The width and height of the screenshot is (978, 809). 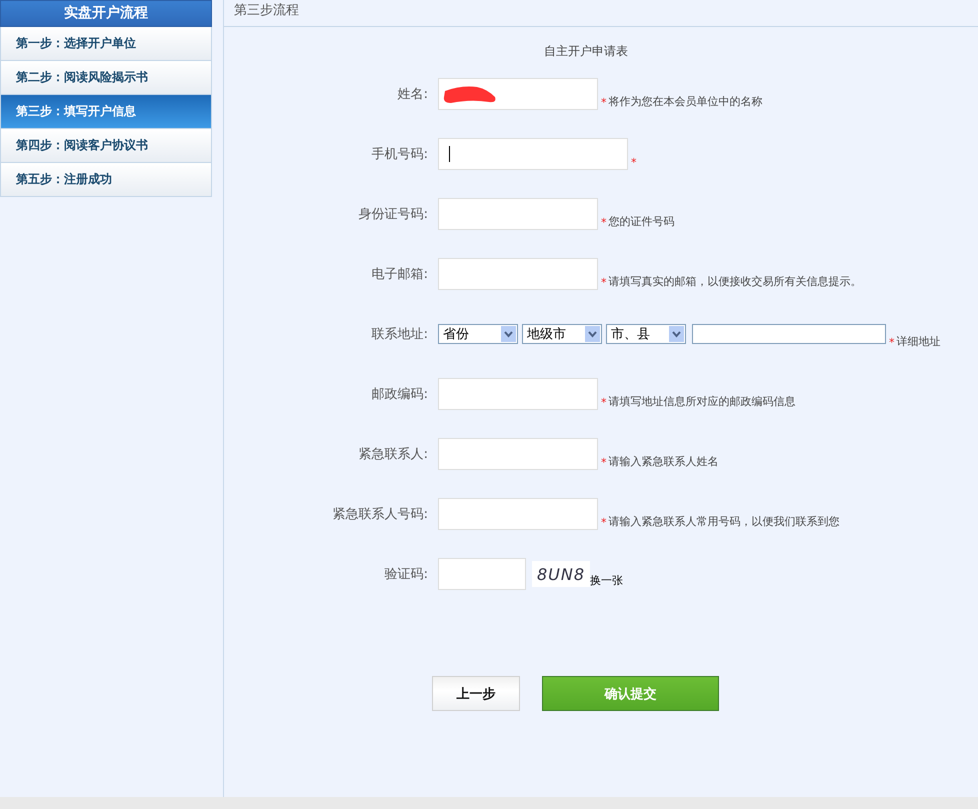 What do you see at coordinates (106, 146) in the screenshot?
I see `step-item: 第四步：阅读客户协议书` at bounding box center [106, 146].